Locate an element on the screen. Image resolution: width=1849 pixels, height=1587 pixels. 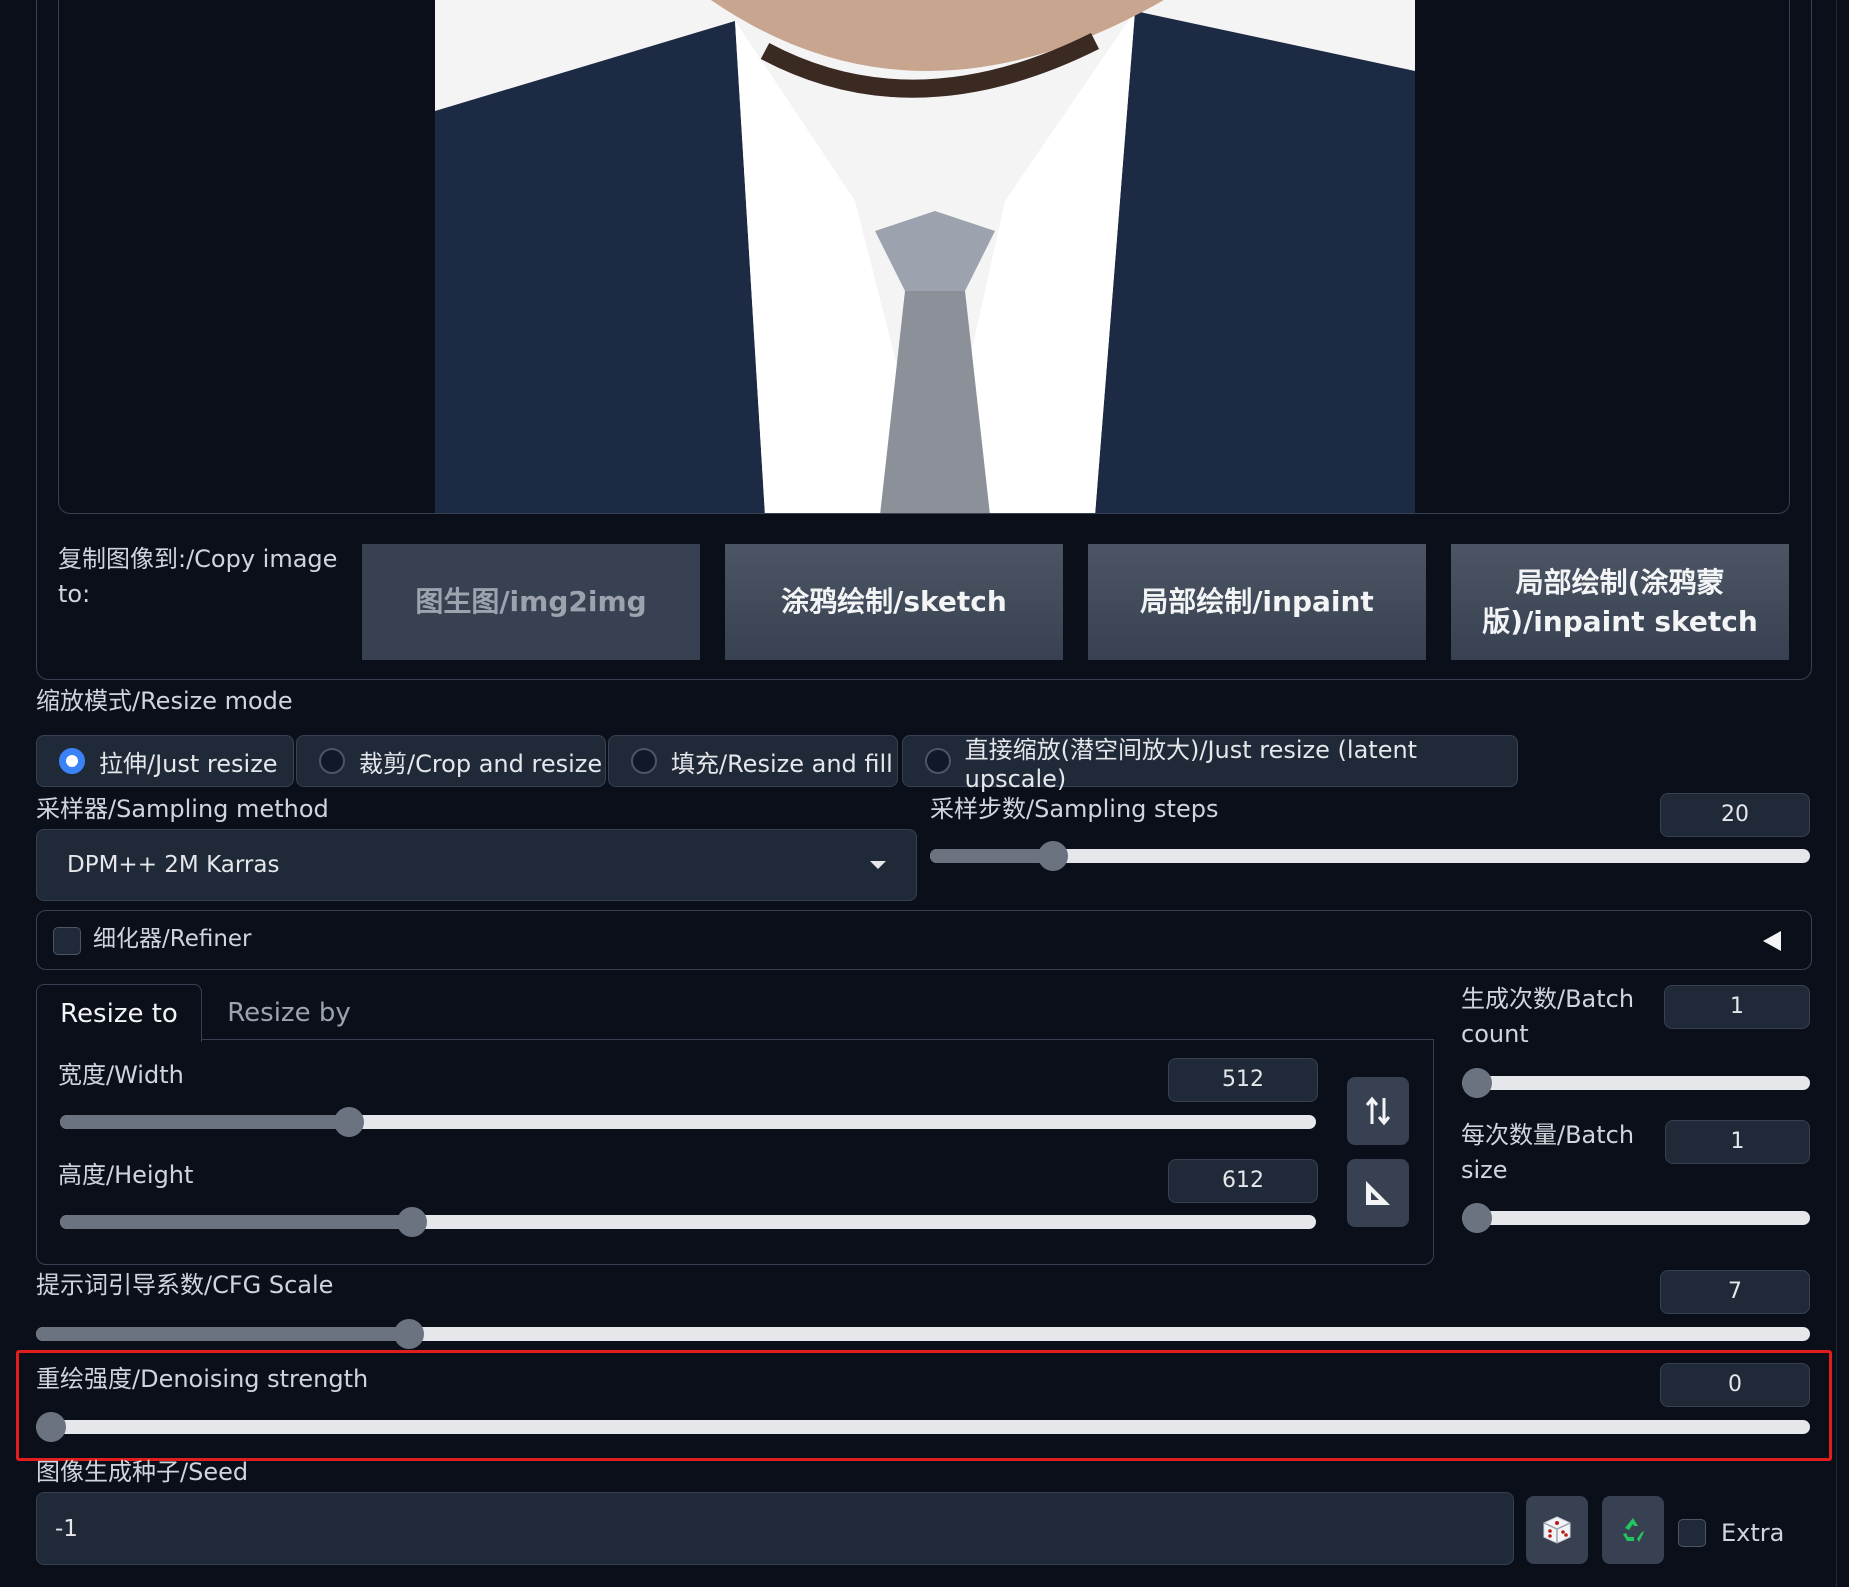
steps-slider-handle is located at coordinates (1053, 856).